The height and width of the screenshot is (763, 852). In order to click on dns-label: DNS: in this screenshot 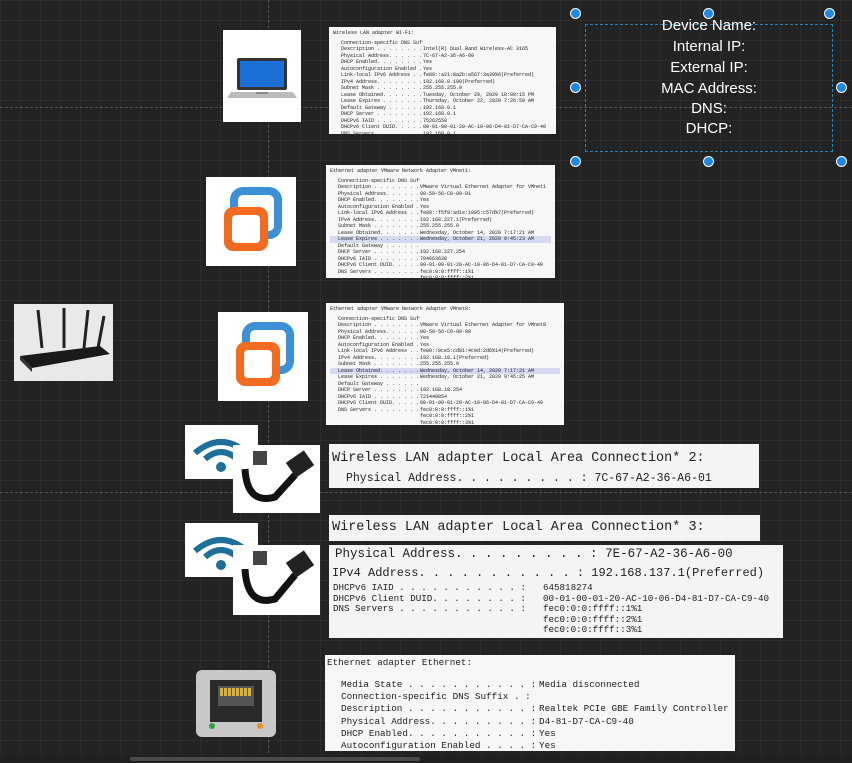, I will do `click(709, 109)`.